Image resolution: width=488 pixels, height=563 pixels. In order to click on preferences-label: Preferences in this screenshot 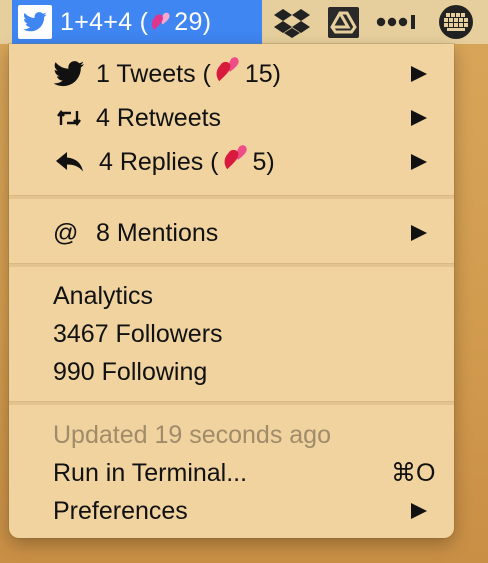, I will do `click(120, 511)`.